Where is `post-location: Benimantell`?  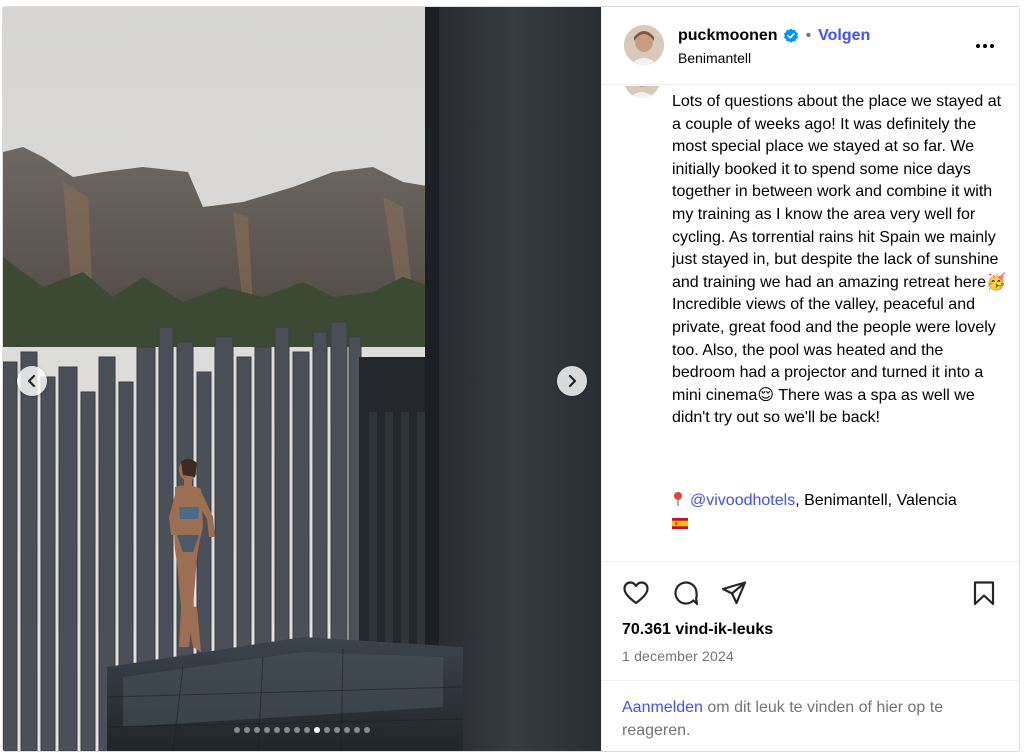
post-location: Benimantell is located at coordinates (714, 58).